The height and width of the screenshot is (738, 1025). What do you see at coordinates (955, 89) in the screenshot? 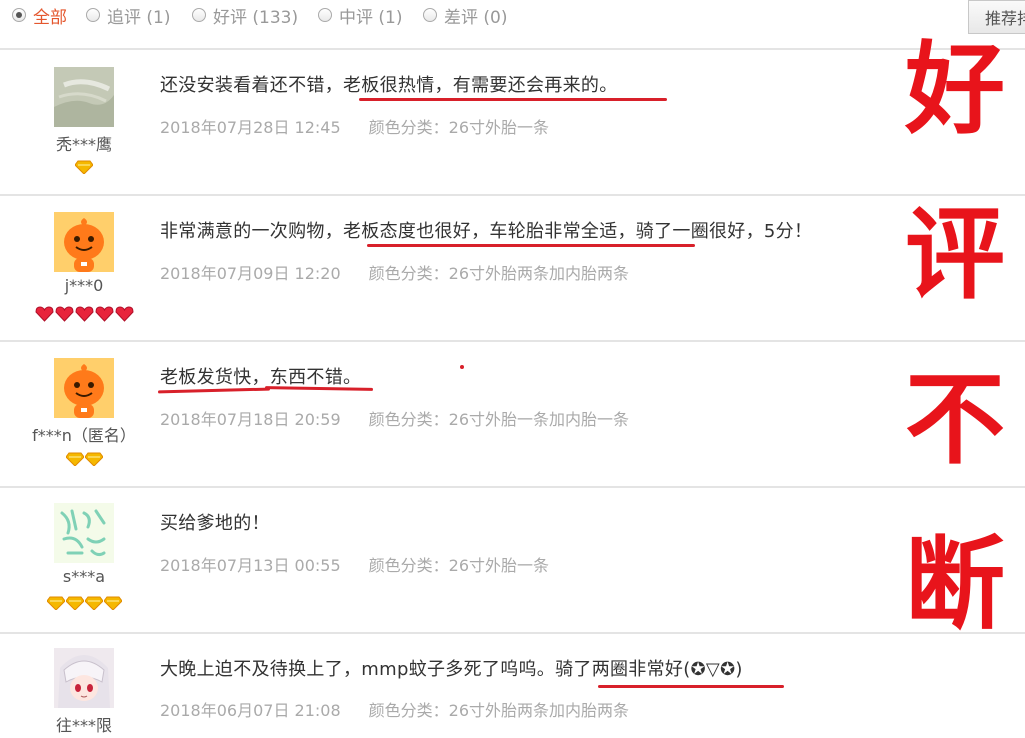
I see `overlay-char: 好` at bounding box center [955, 89].